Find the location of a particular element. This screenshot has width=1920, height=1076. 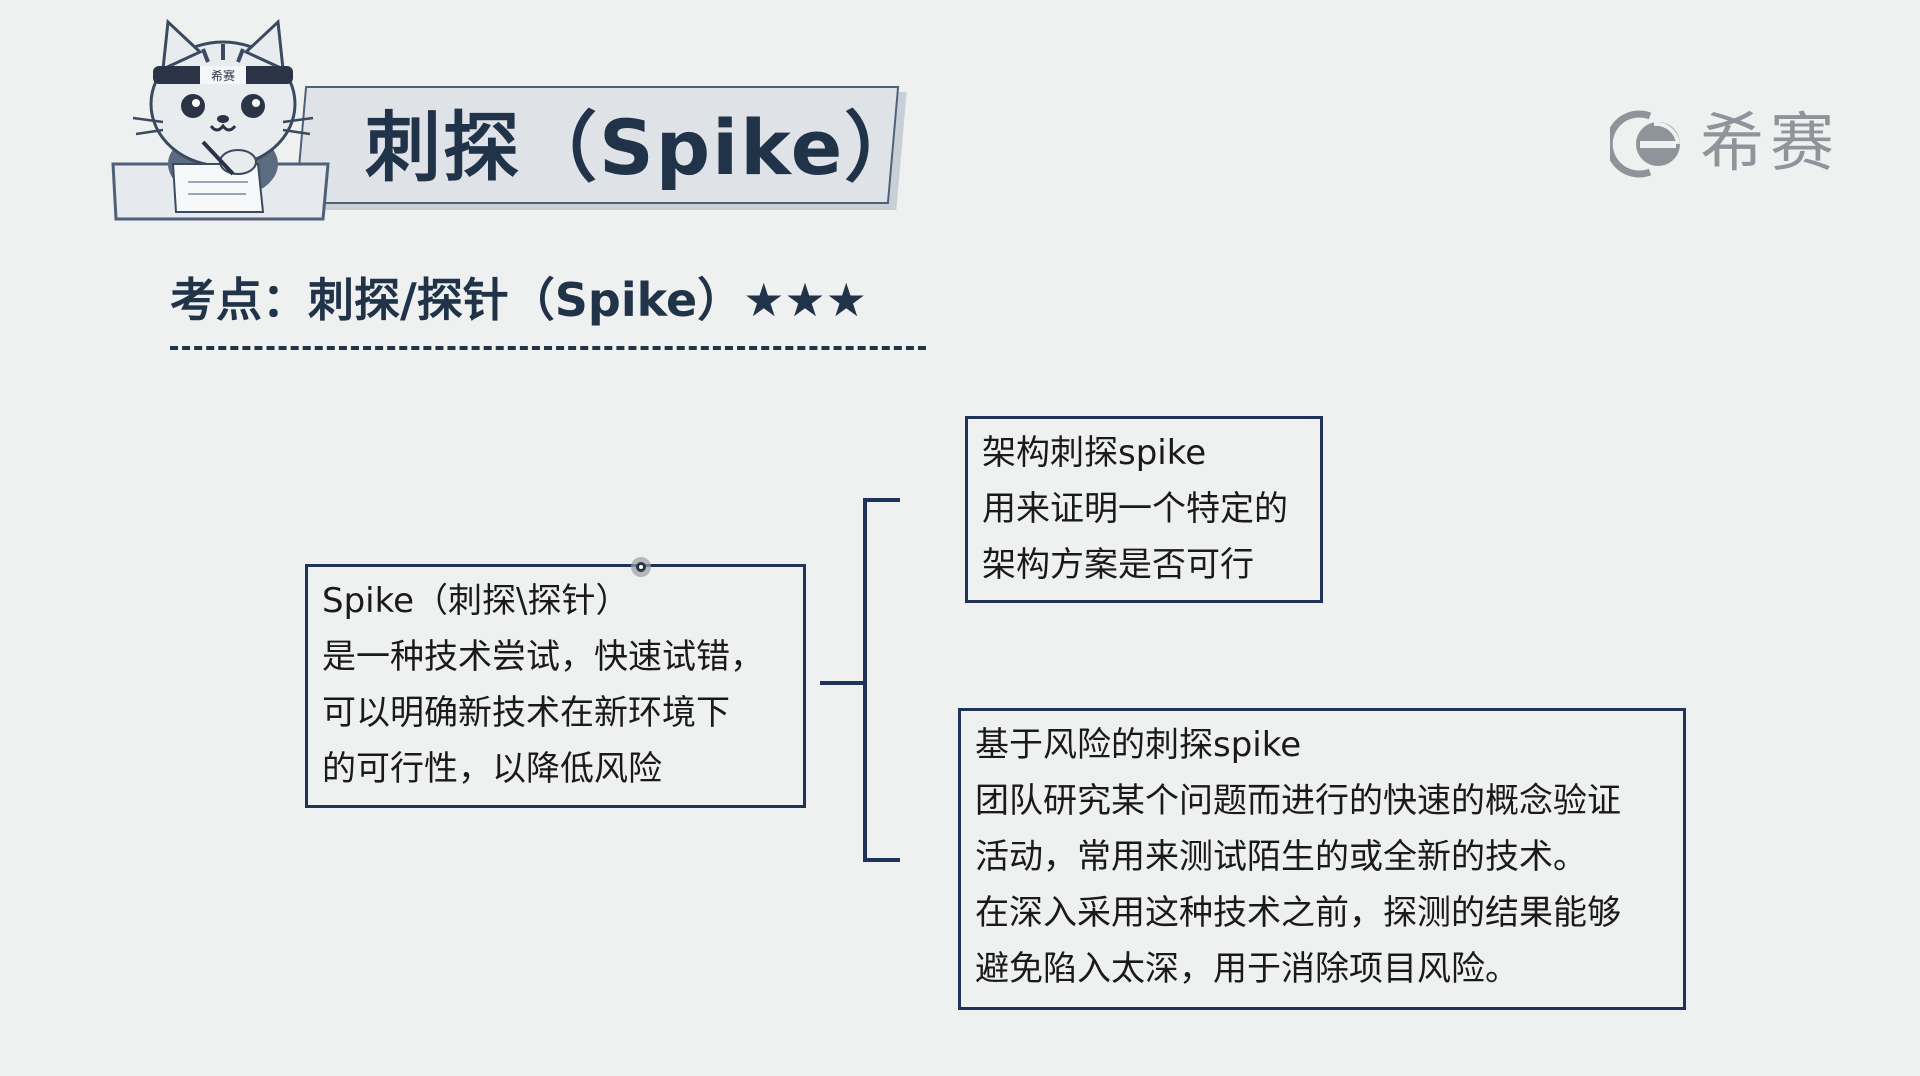

definition-line: Spike（刺探\探针） is located at coordinates (476, 601).